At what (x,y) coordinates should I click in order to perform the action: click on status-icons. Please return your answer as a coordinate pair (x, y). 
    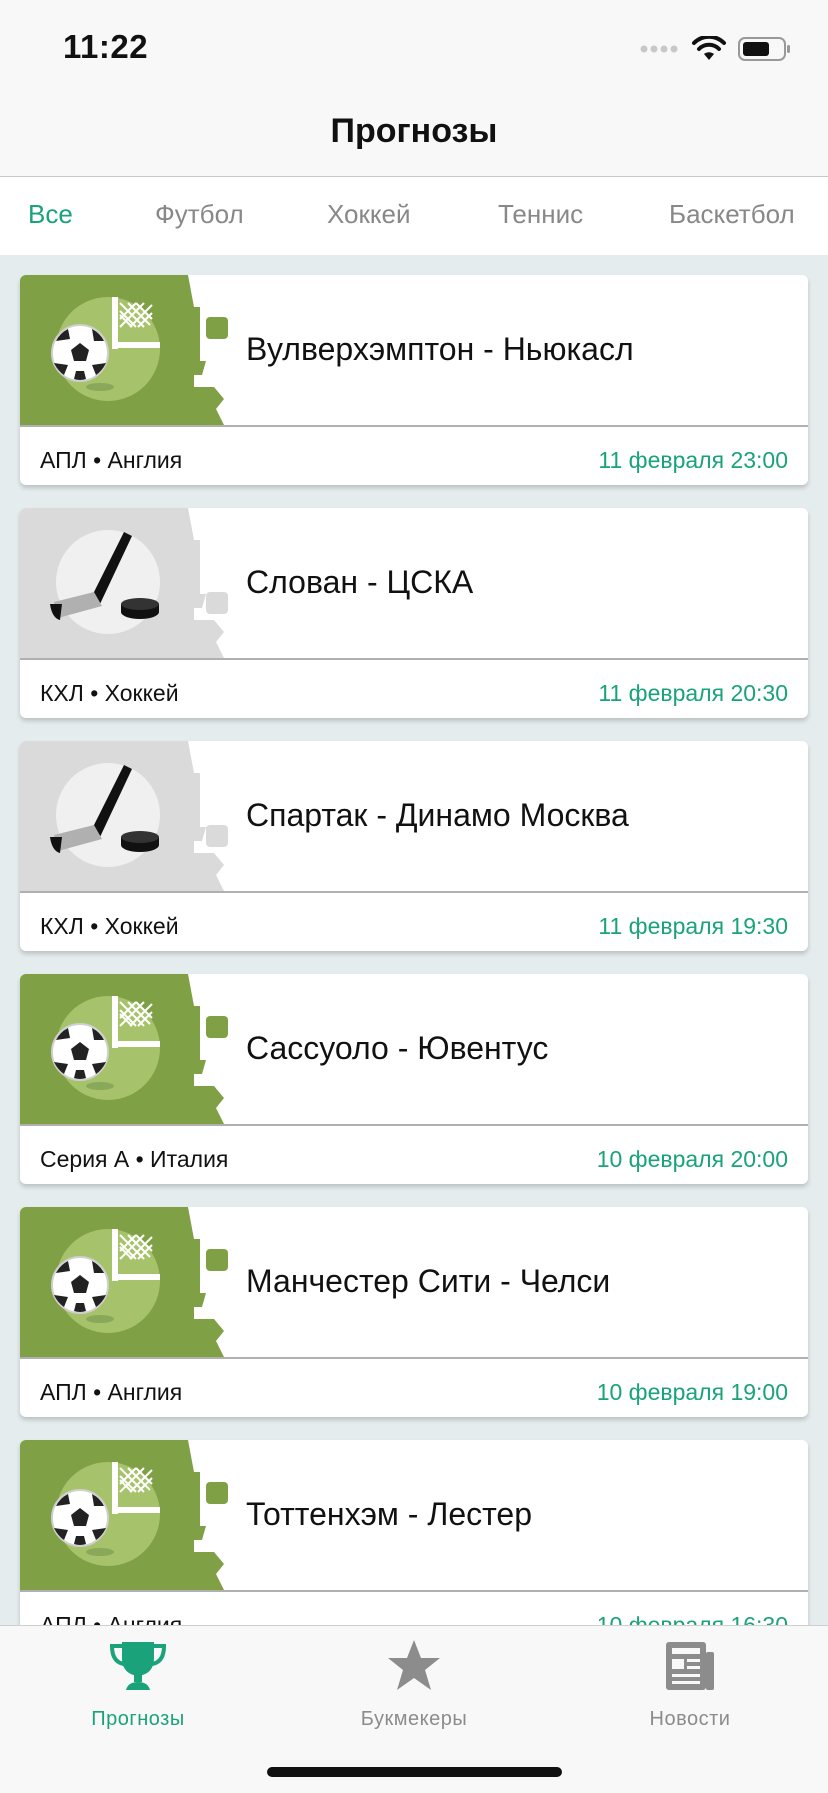
    Looking at the image, I should click on (716, 49).